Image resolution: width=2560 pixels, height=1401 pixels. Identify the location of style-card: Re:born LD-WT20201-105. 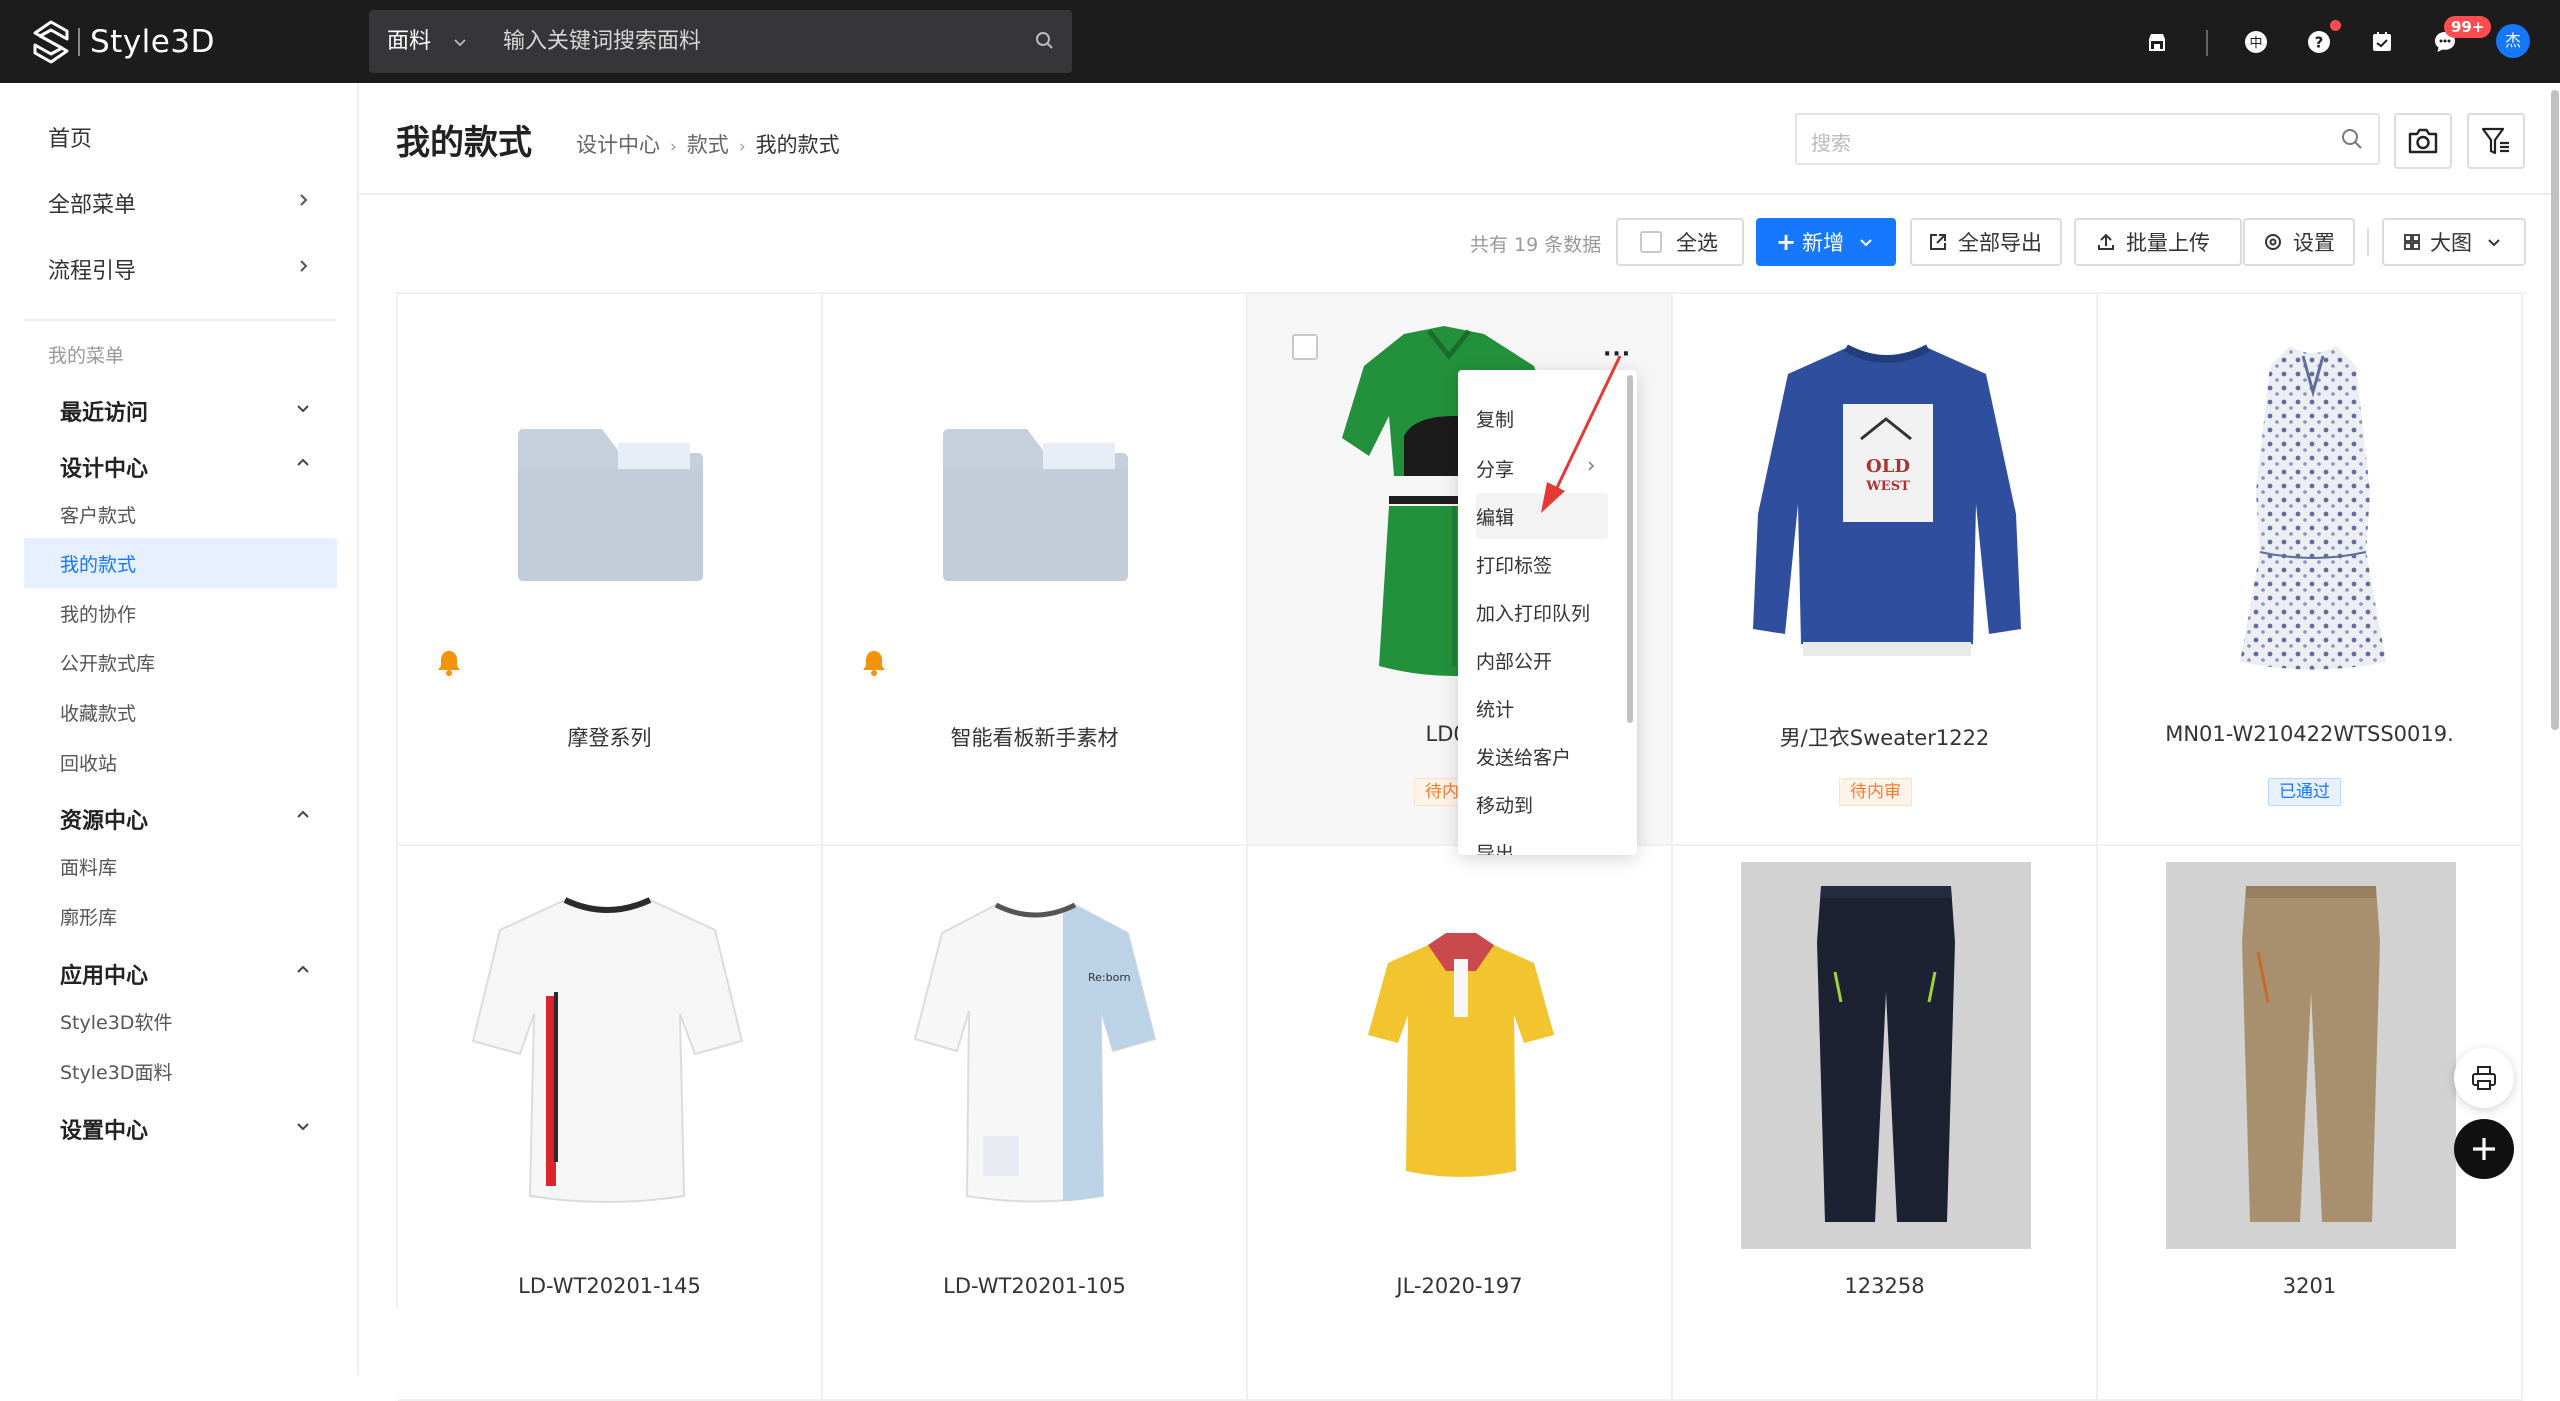
(1035, 1123).